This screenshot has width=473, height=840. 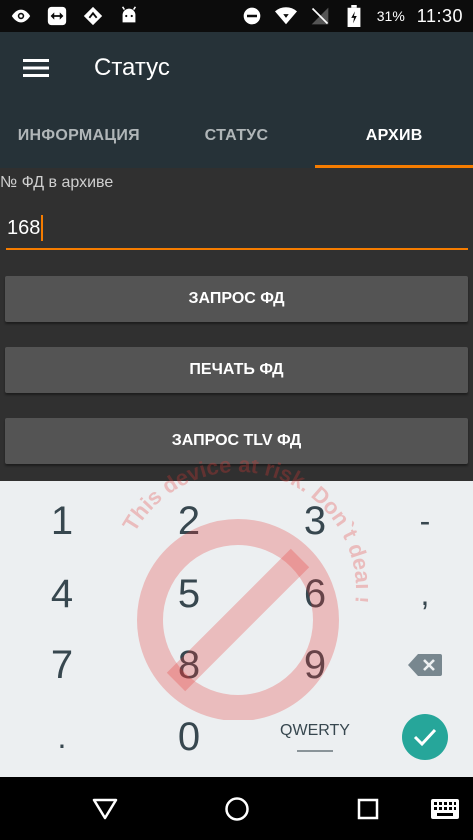 I want to click on keyboard-switch-button, so click(x=445, y=809).